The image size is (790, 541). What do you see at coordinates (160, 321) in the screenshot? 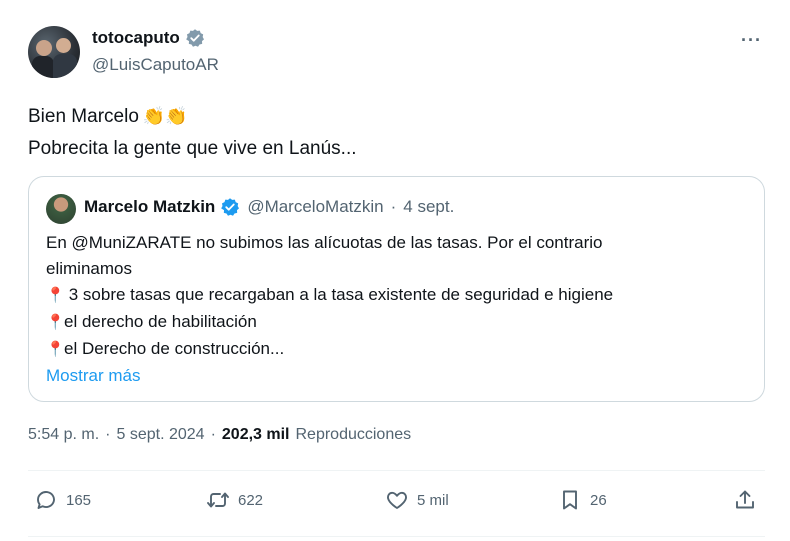
I see `quote-line-4-text: el derecho de habilitación` at bounding box center [160, 321].